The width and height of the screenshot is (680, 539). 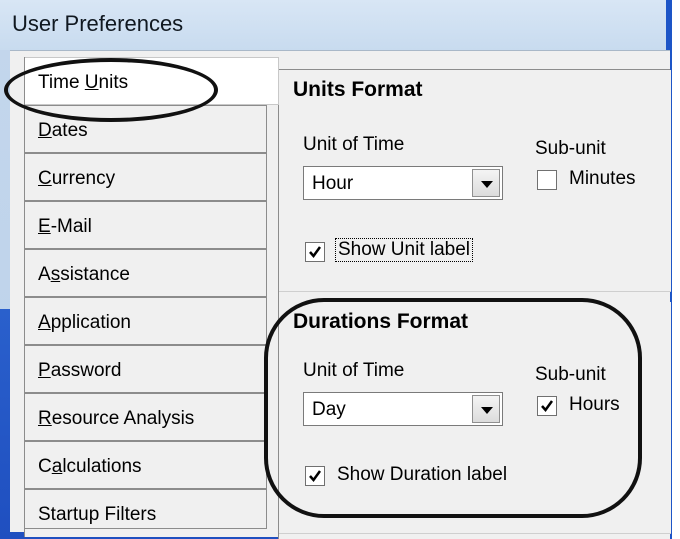 I want to click on tab-label-post: -Mail, so click(x=71, y=226).